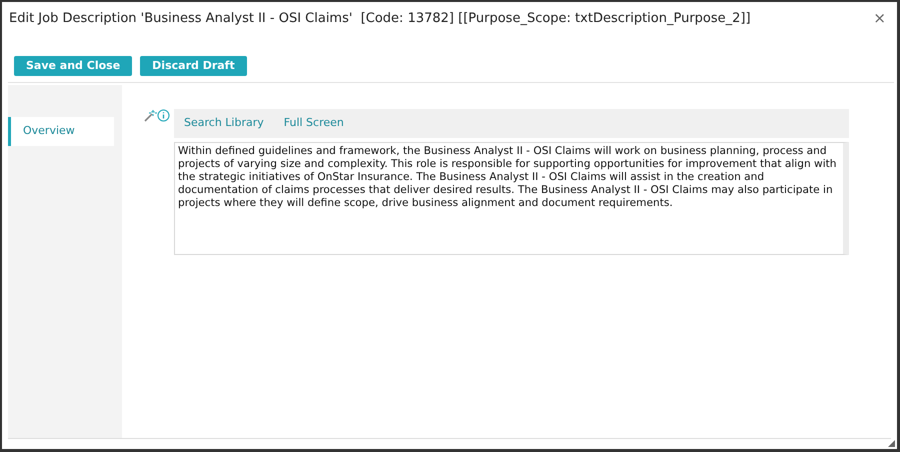 The height and width of the screenshot is (452, 900). What do you see at coordinates (61, 131) in the screenshot?
I see `sidebar-item: Overview` at bounding box center [61, 131].